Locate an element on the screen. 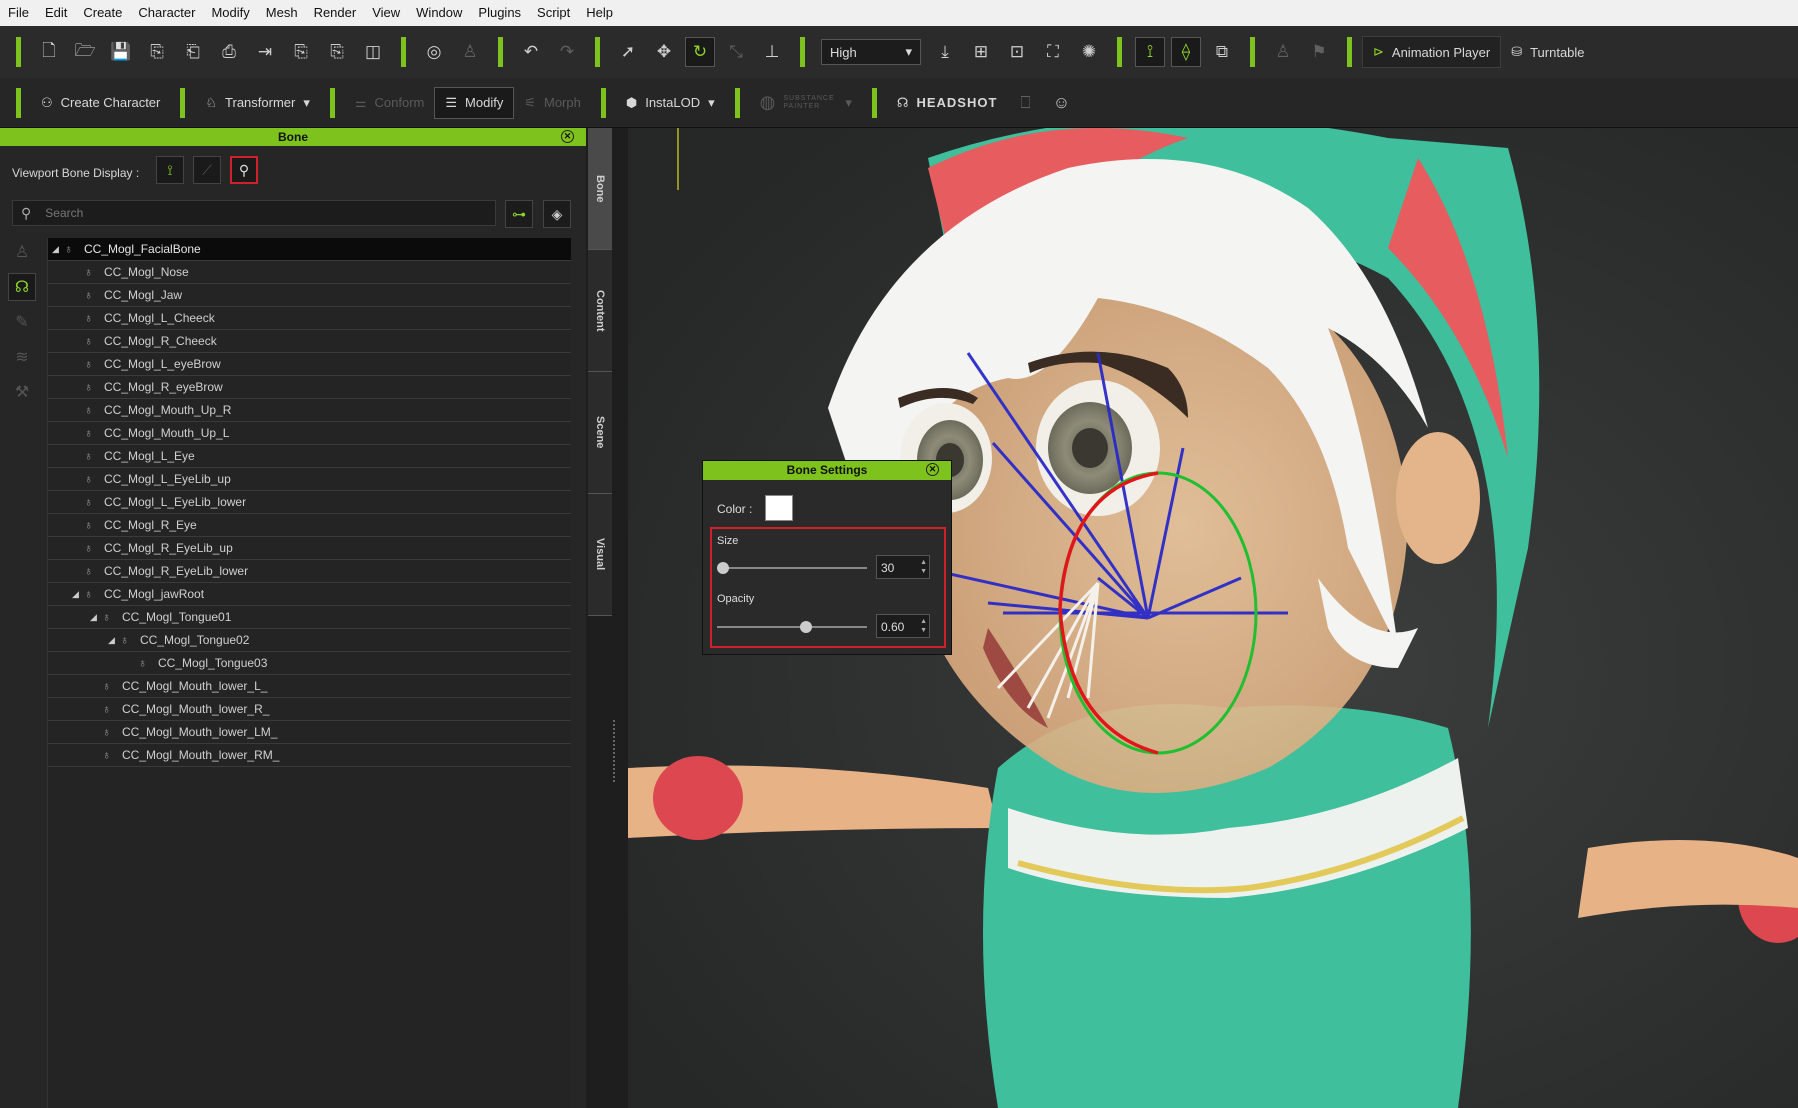 The height and width of the screenshot is (1108, 1798). animation-player-button: ⊳ Animation Player is located at coordinates (1432, 52).